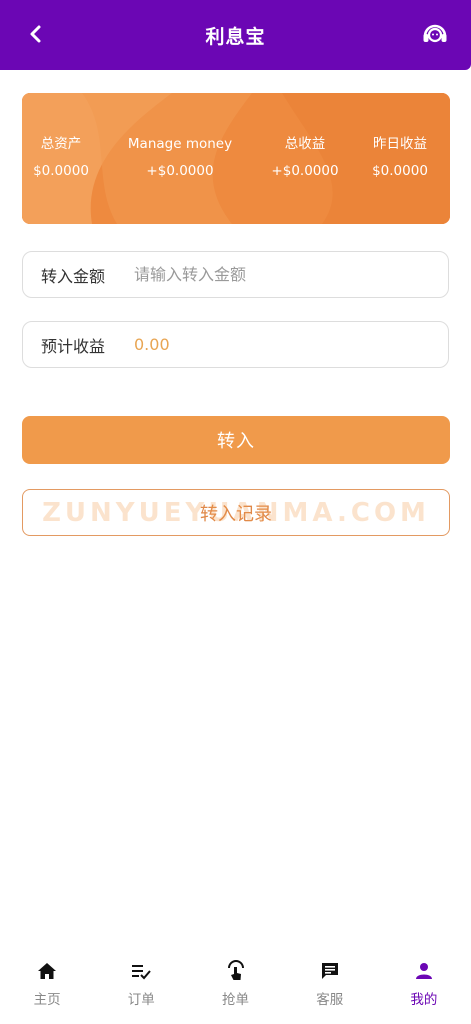  What do you see at coordinates (47, 987) in the screenshot?
I see `tab-home: 主页` at bounding box center [47, 987].